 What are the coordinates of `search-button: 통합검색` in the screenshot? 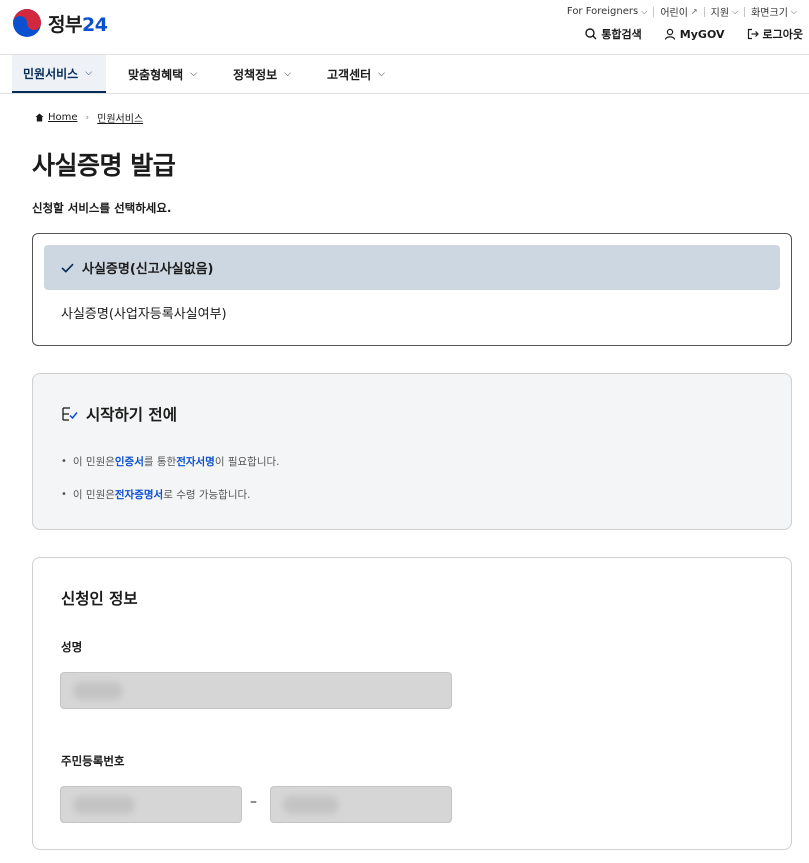 It's located at (613, 34).